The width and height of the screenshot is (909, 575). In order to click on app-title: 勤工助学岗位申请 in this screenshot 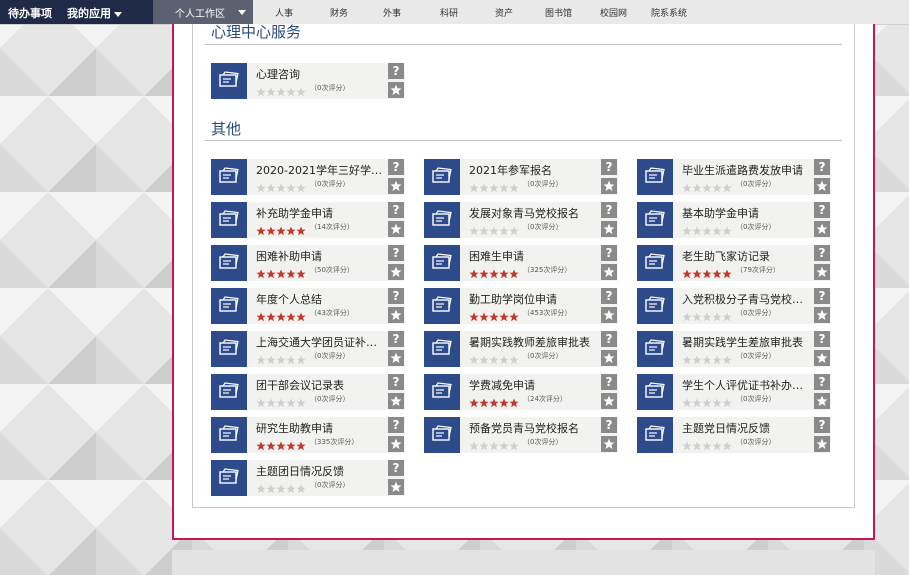, I will do `click(533, 299)`.